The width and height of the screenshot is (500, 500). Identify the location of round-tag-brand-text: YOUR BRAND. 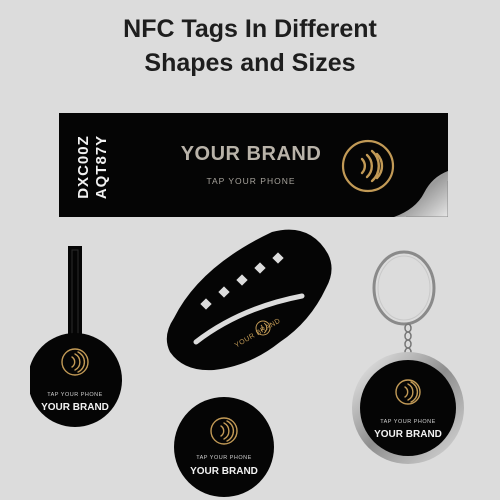
(224, 471).